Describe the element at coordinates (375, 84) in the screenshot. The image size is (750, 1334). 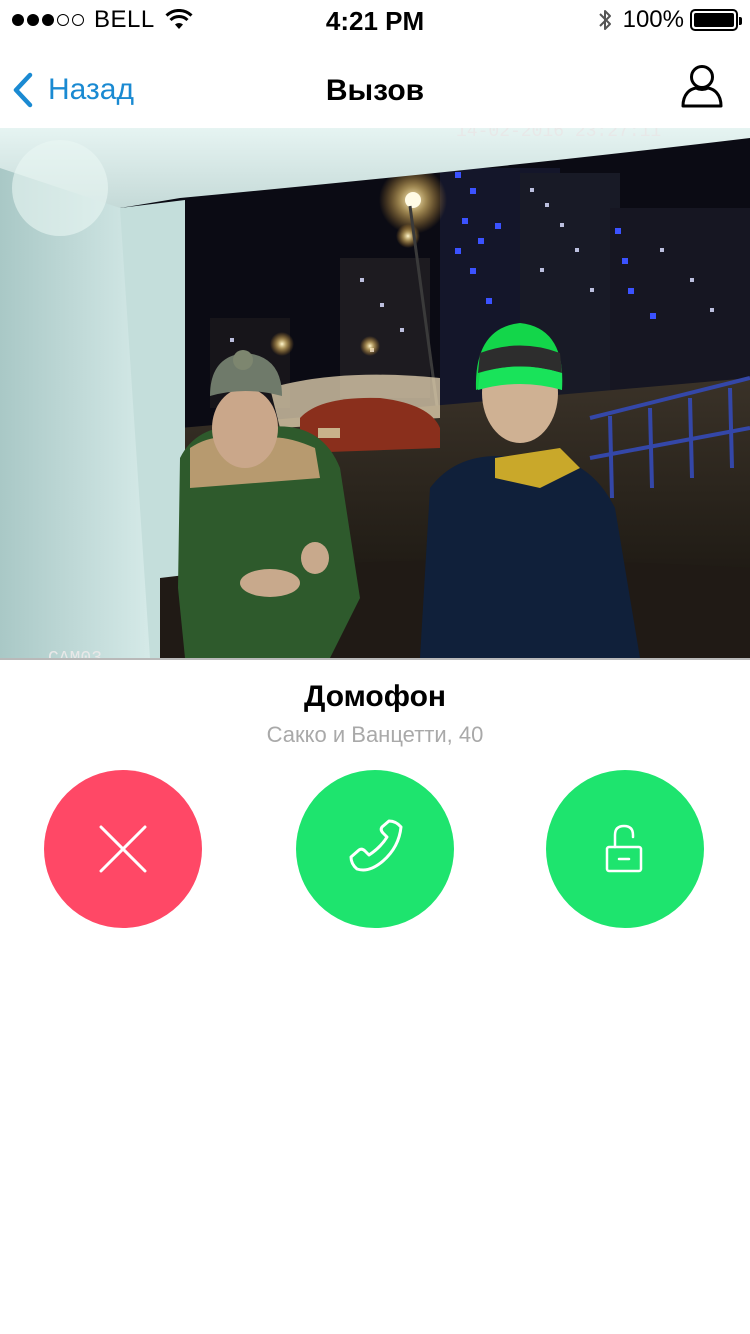
I see `navigation-bar: Назад Вызов` at that location.